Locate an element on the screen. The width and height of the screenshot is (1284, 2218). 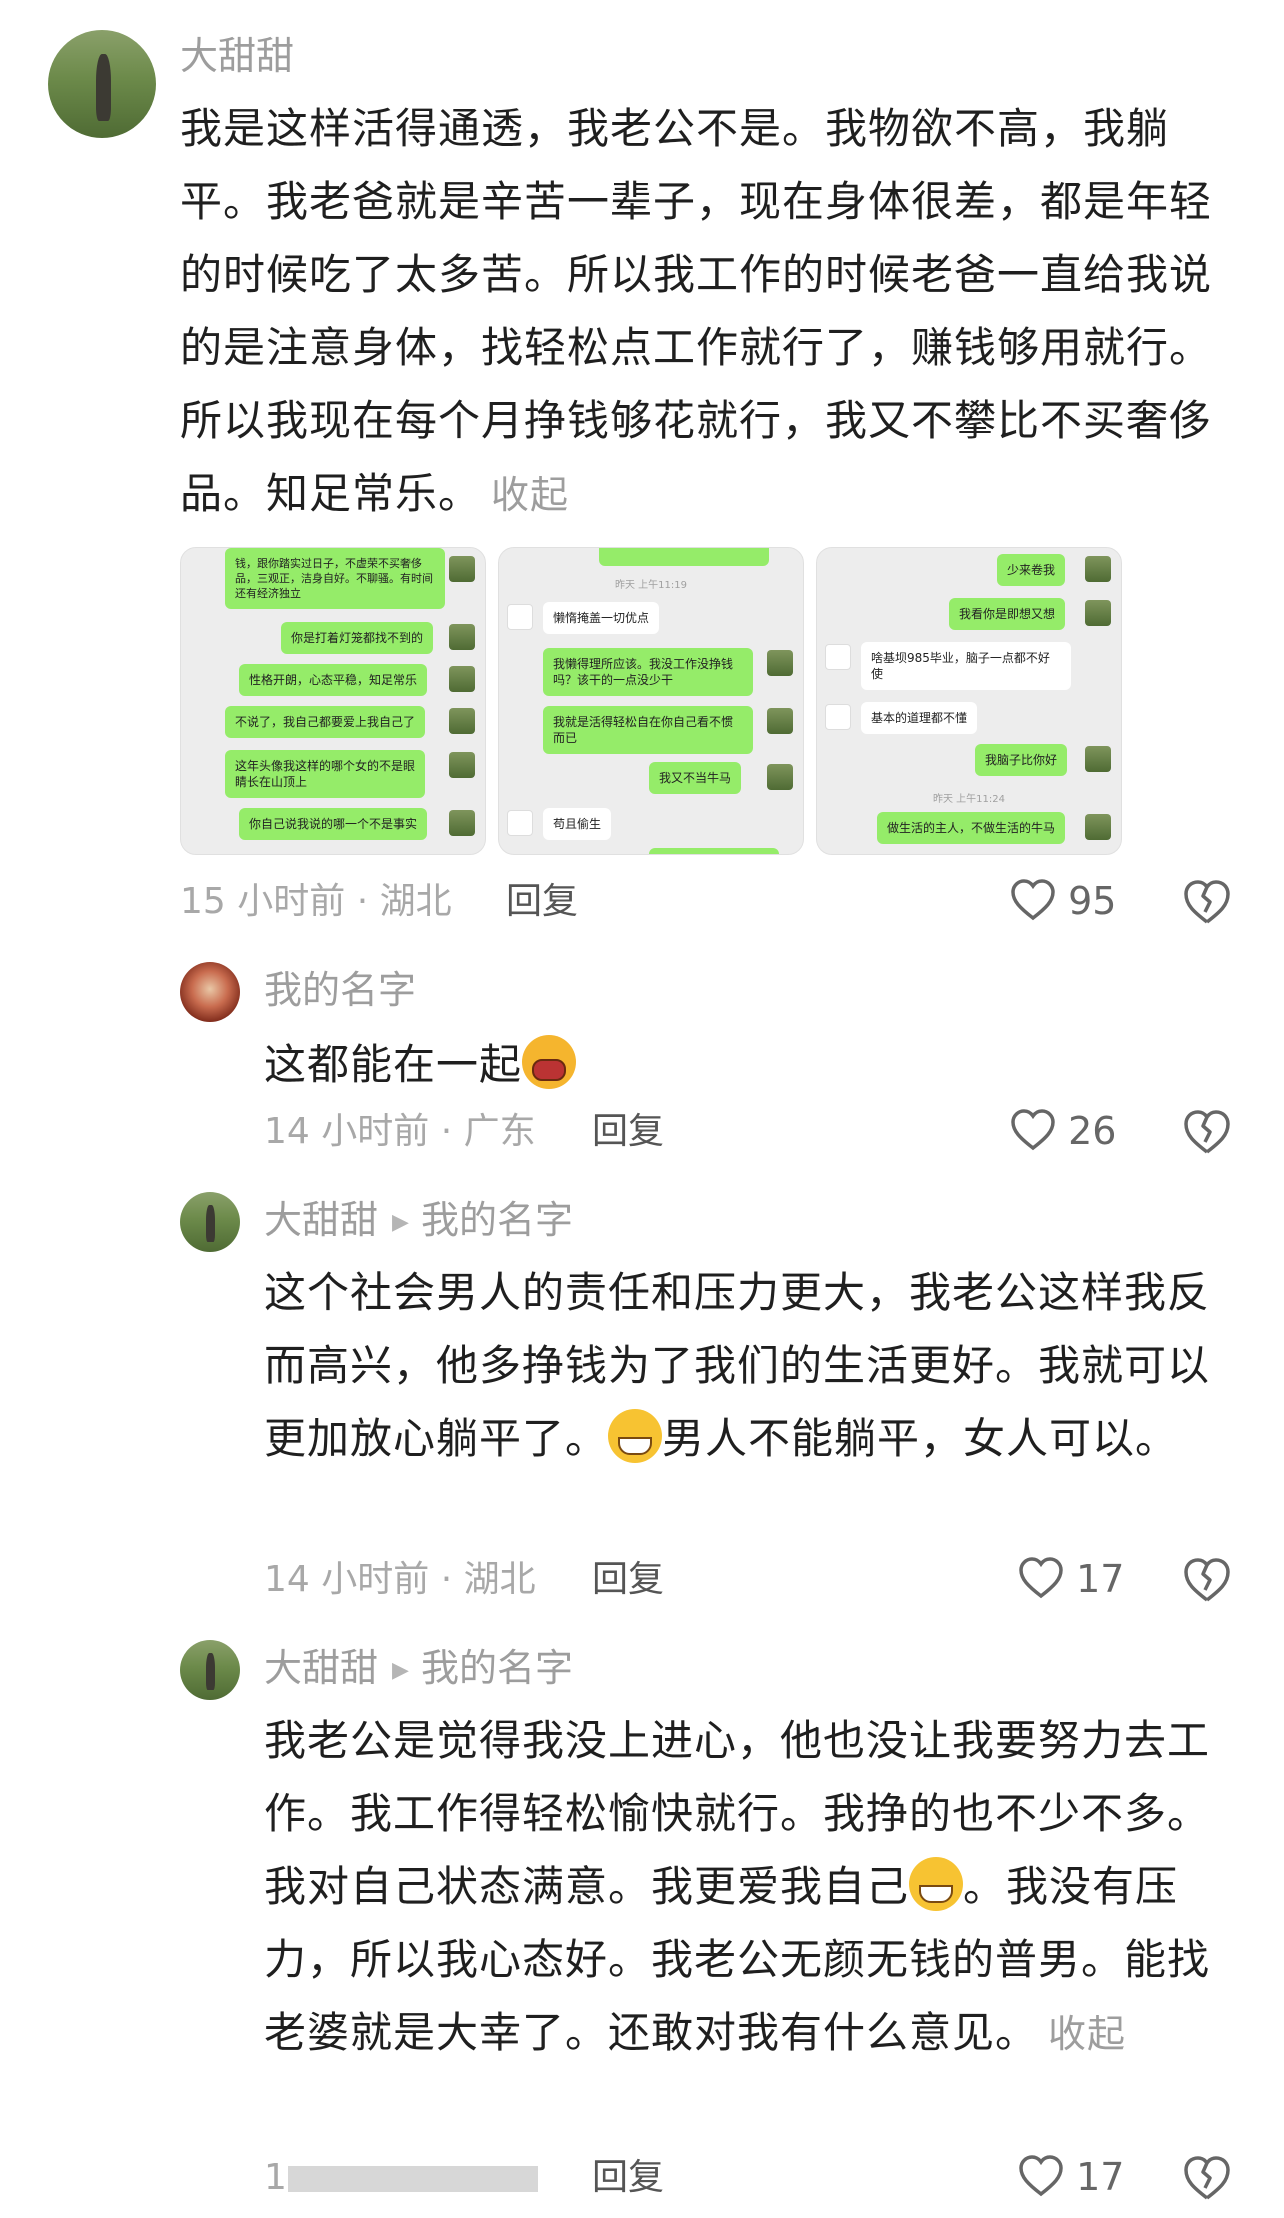
like-count: 95 is located at coordinates (1092, 901).